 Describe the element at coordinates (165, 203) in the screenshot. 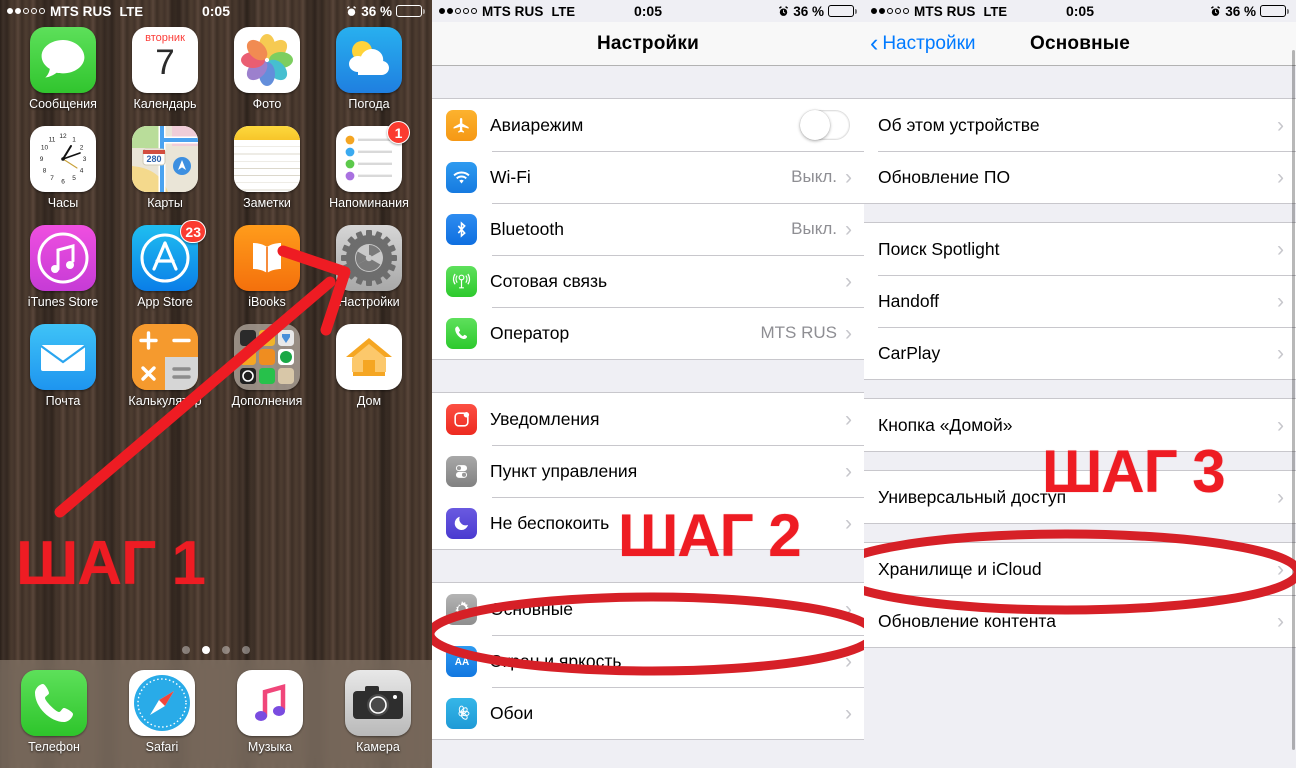

I see `app-label: Карты` at that location.